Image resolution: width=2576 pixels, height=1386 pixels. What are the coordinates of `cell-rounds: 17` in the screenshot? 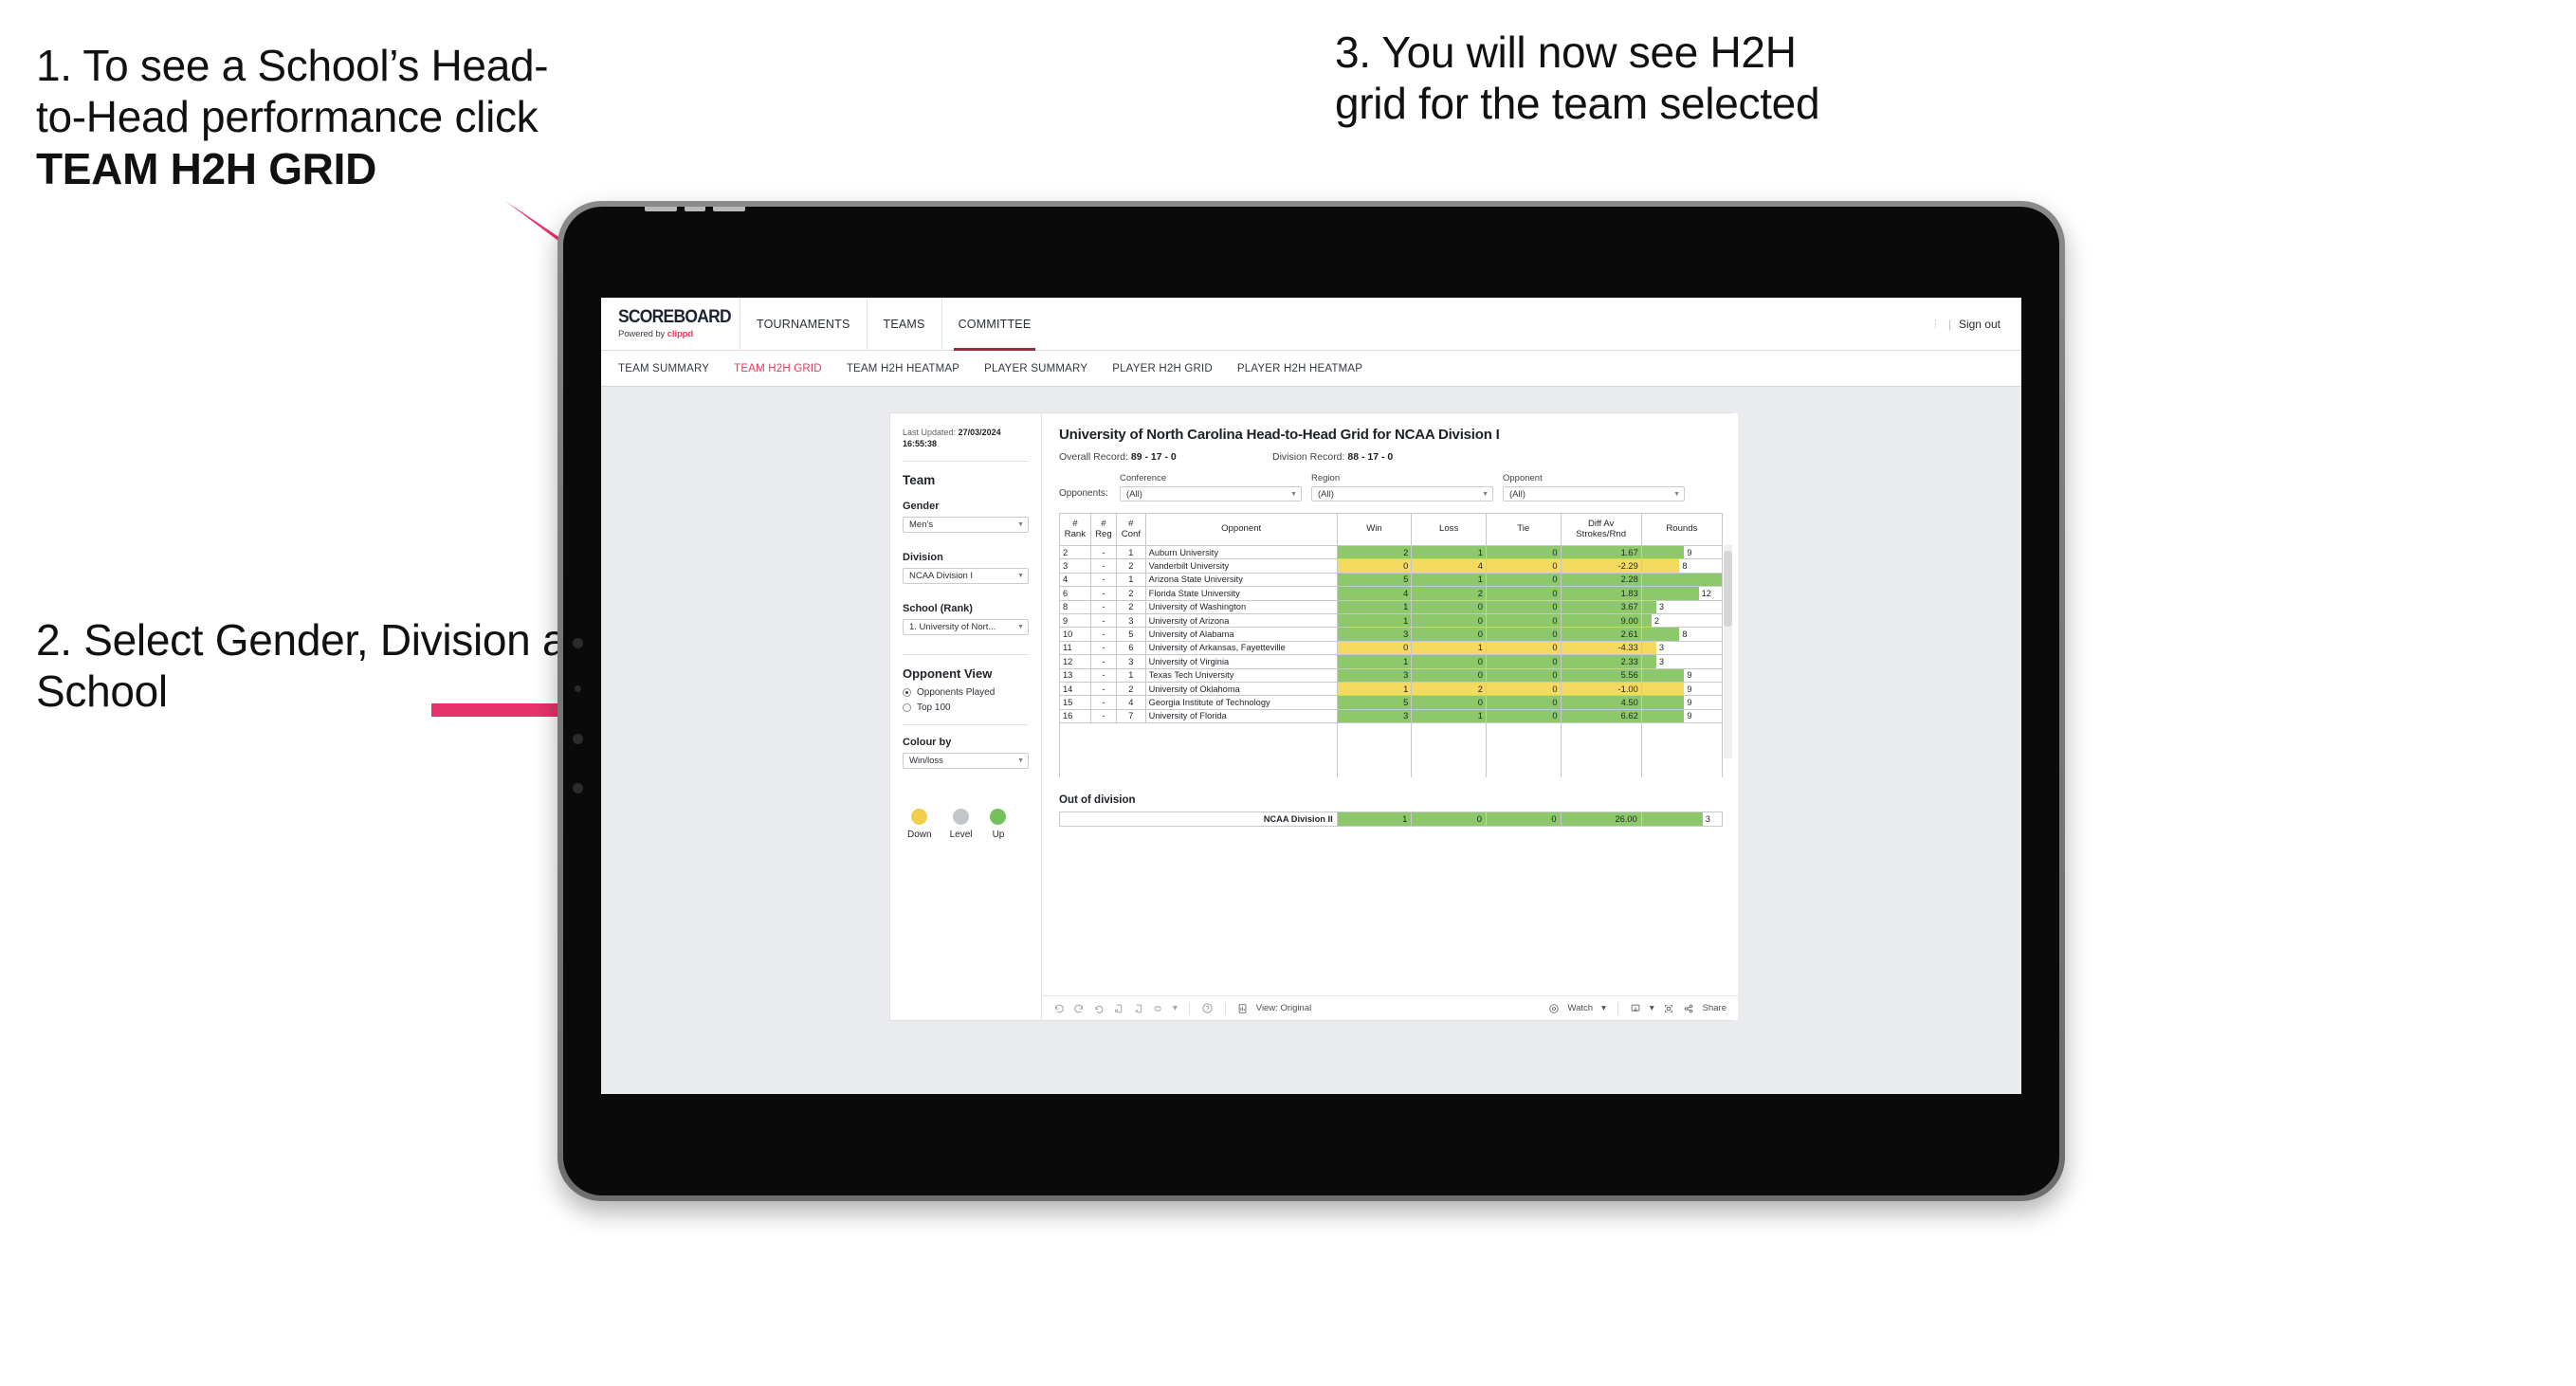 It's located at (1682, 580).